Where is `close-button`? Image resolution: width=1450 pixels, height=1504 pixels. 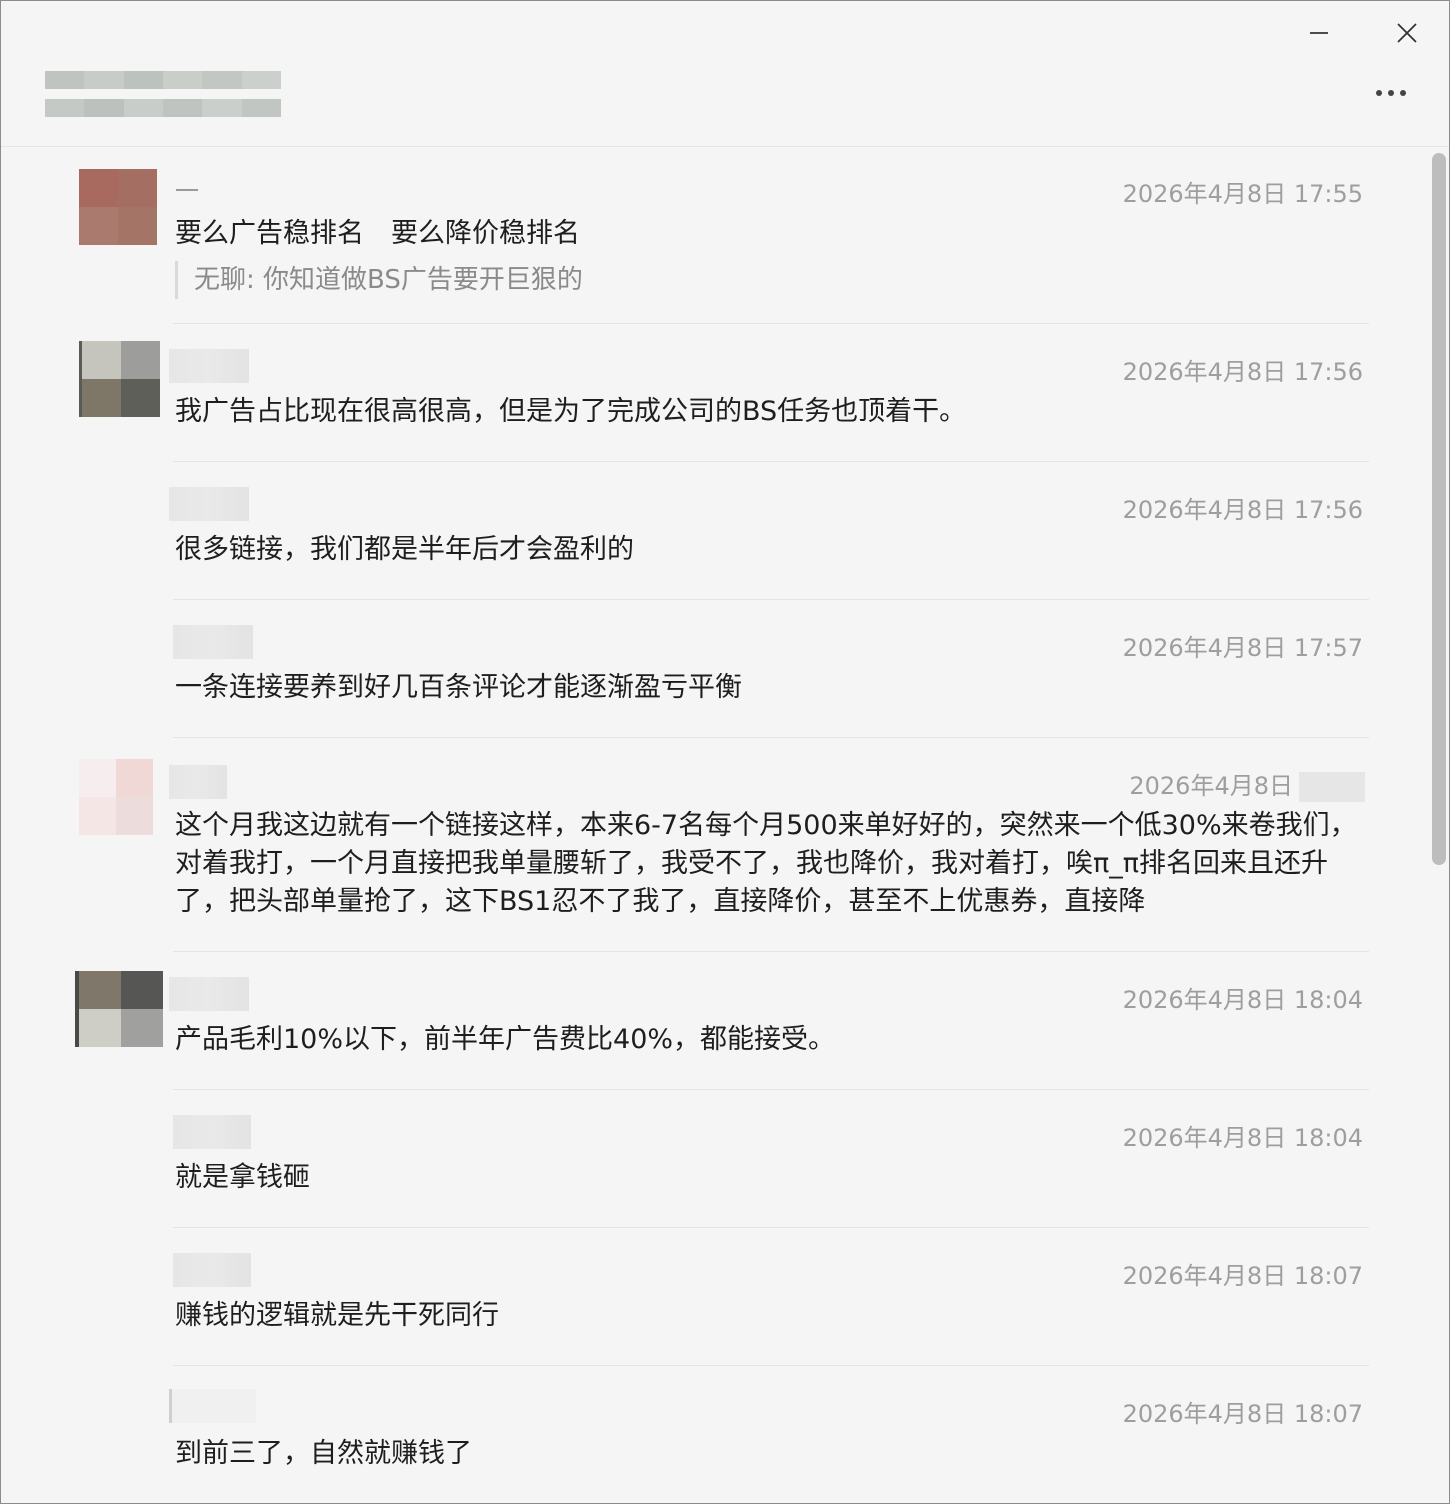
close-button is located at coordinates (1407, 33).